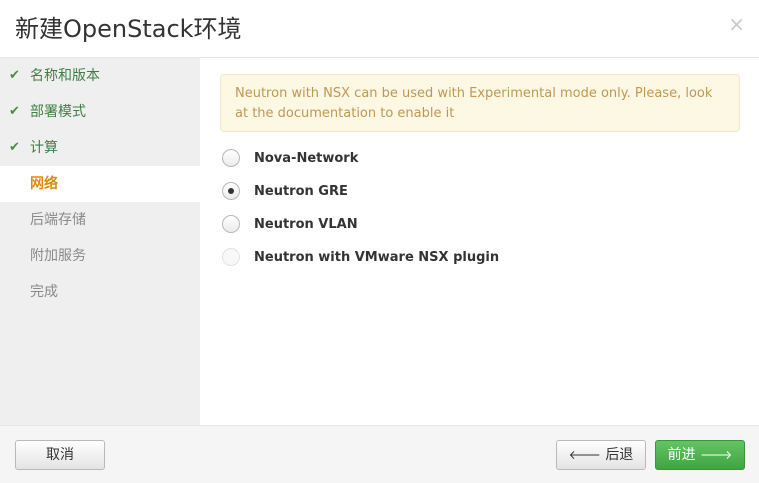 The height and width of the screenshot is (483, 759). I want to click on step-label: 后端存储, so click(58, 220).